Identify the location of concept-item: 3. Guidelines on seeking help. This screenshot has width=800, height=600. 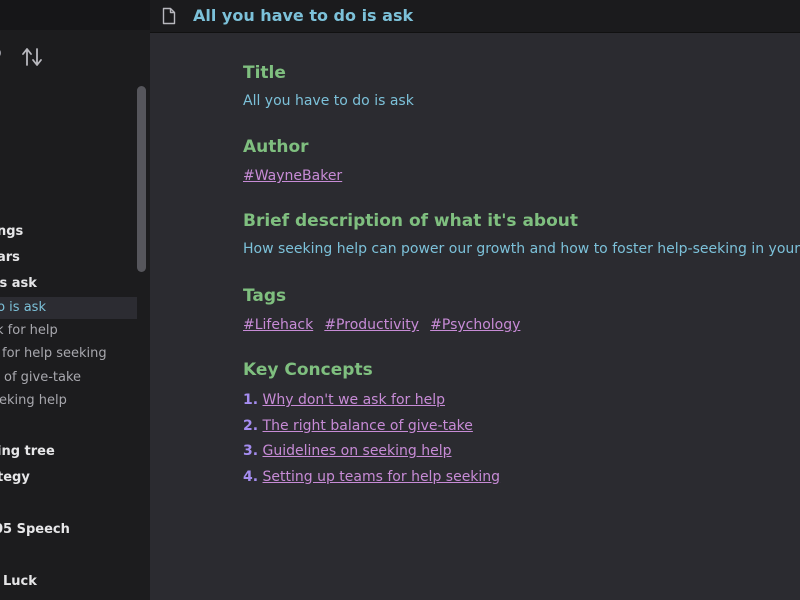
(371, 454).